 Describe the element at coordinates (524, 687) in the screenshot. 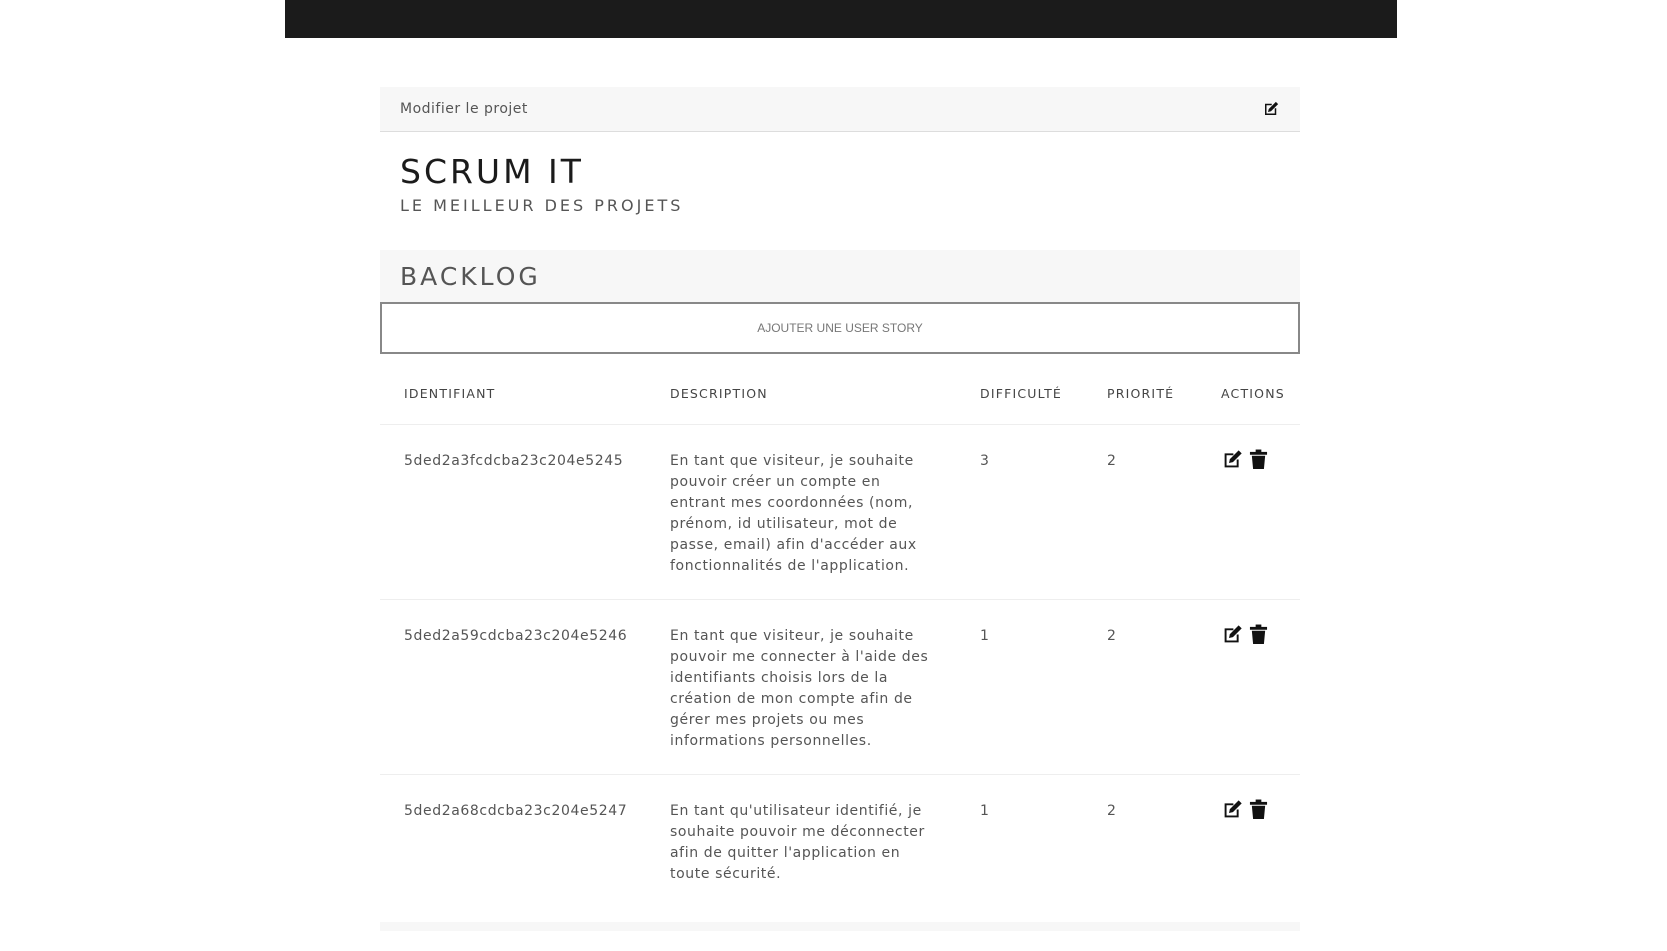

I see `story-id: 5ded2a59cdcba23c204e5246` at that location.